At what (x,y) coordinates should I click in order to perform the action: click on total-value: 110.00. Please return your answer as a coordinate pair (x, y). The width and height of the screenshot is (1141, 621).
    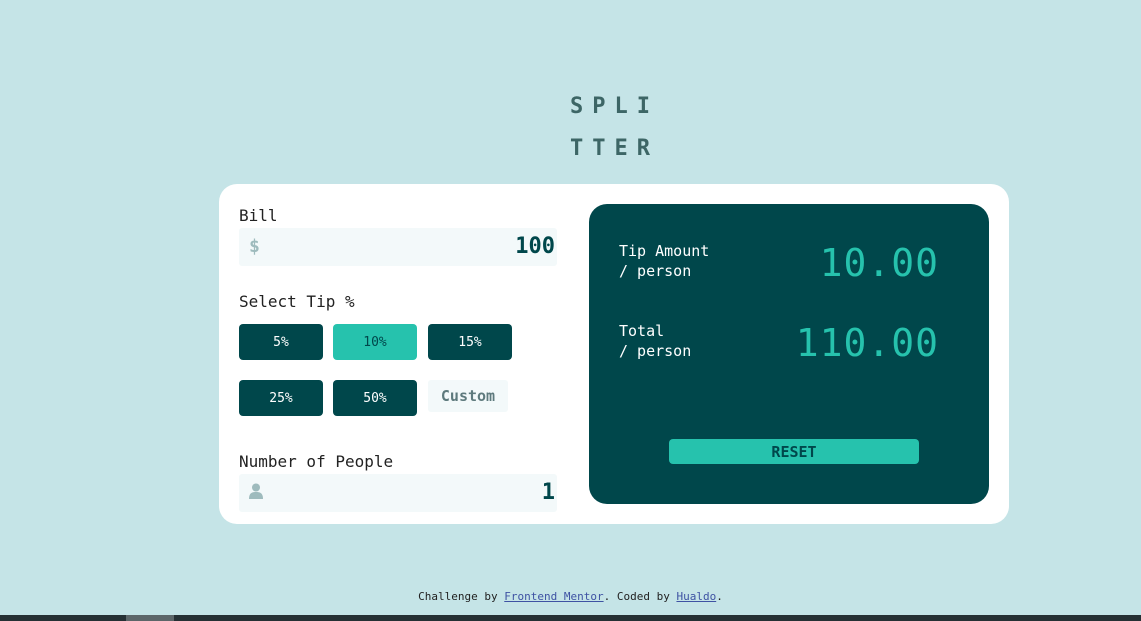
    Looking at the image, I should click on (867, 343).